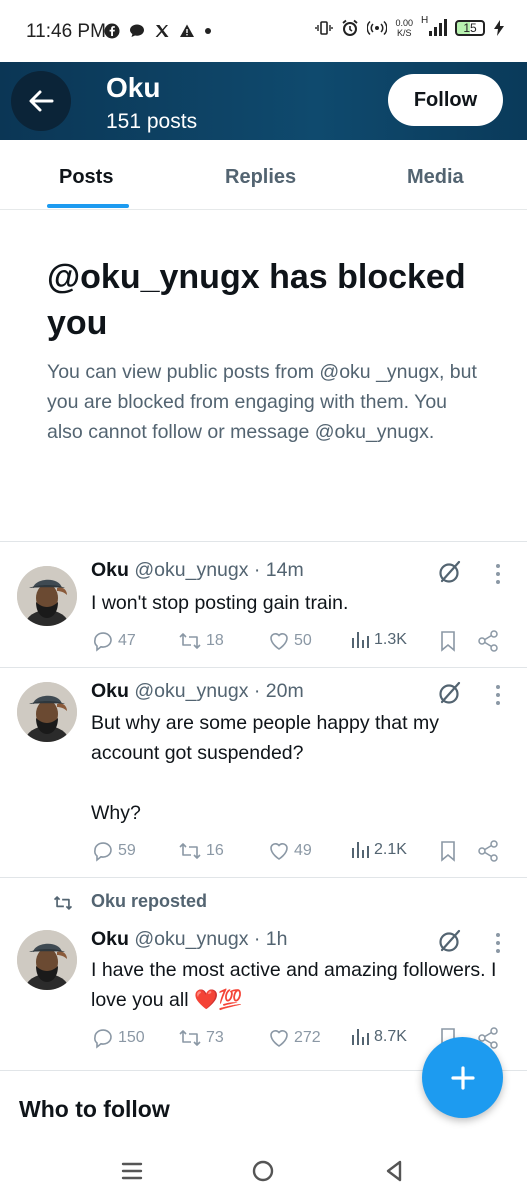 The height and width of the screenshot is (1200, 527). What do you see at coordinates (127, 850) in the screenshot?
I see `reply-count: 59` at bounding box center [127, 850].